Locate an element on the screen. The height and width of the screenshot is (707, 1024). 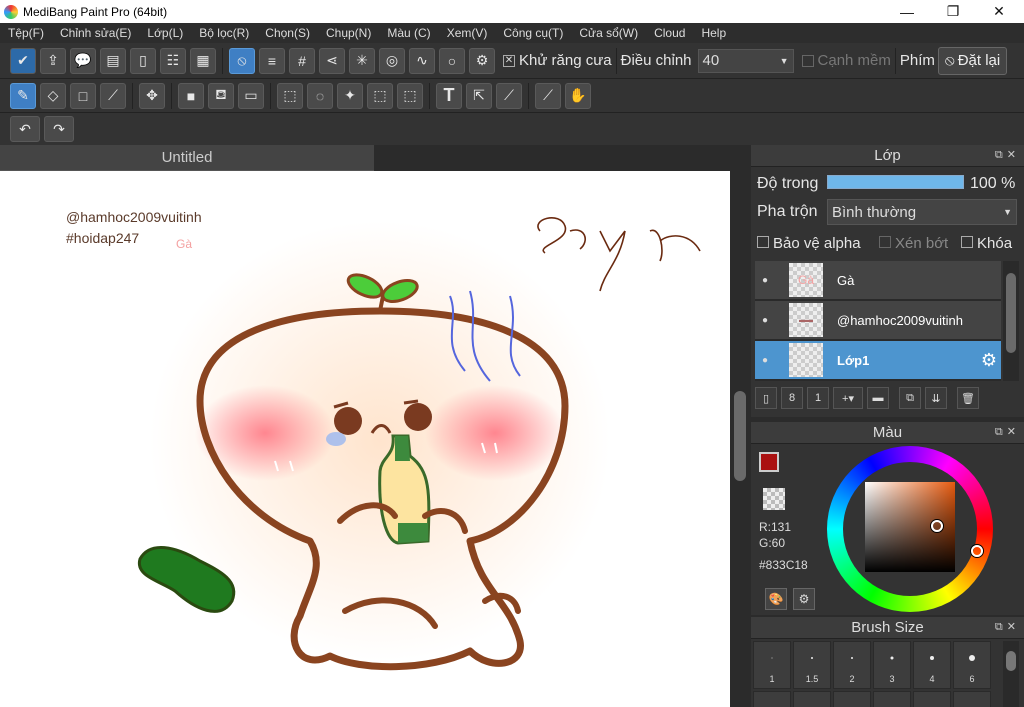
brush-size-item: 2 is located at coordinates (852, 665).